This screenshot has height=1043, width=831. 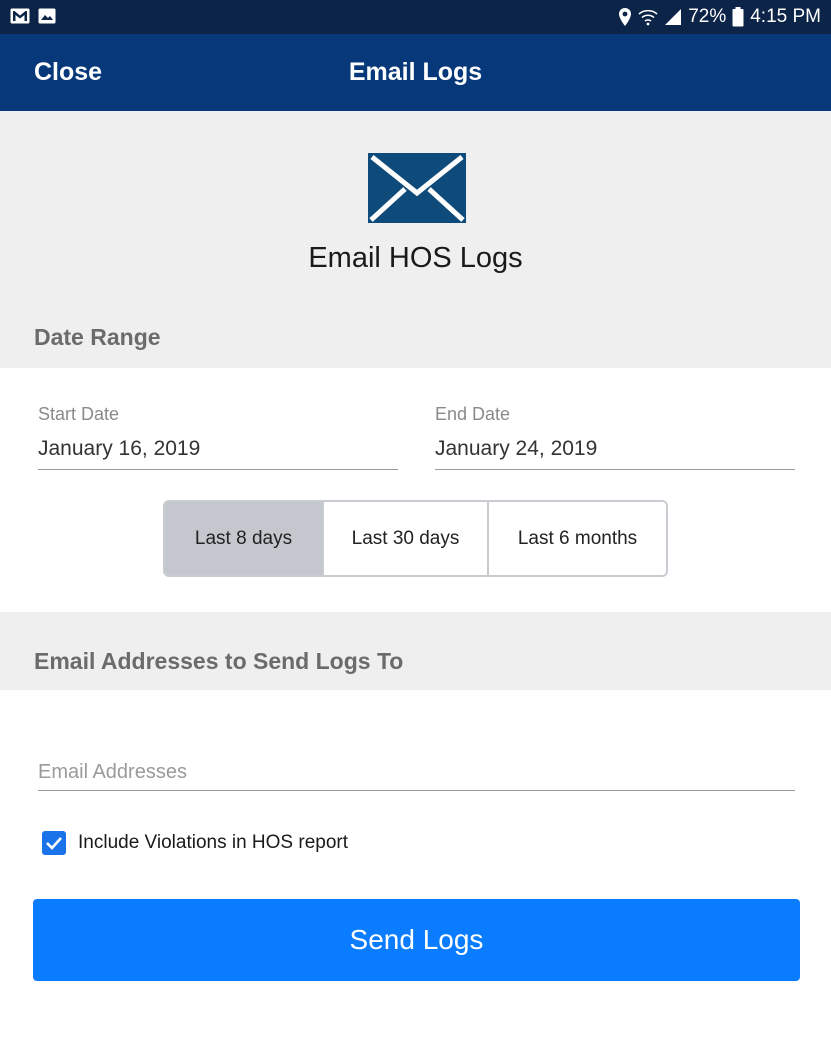 What do you see at coordinates (404, 538) in the screenshot?
I see `range-last-30-days-button: Last 30 days` at bounding box center [404, 538].